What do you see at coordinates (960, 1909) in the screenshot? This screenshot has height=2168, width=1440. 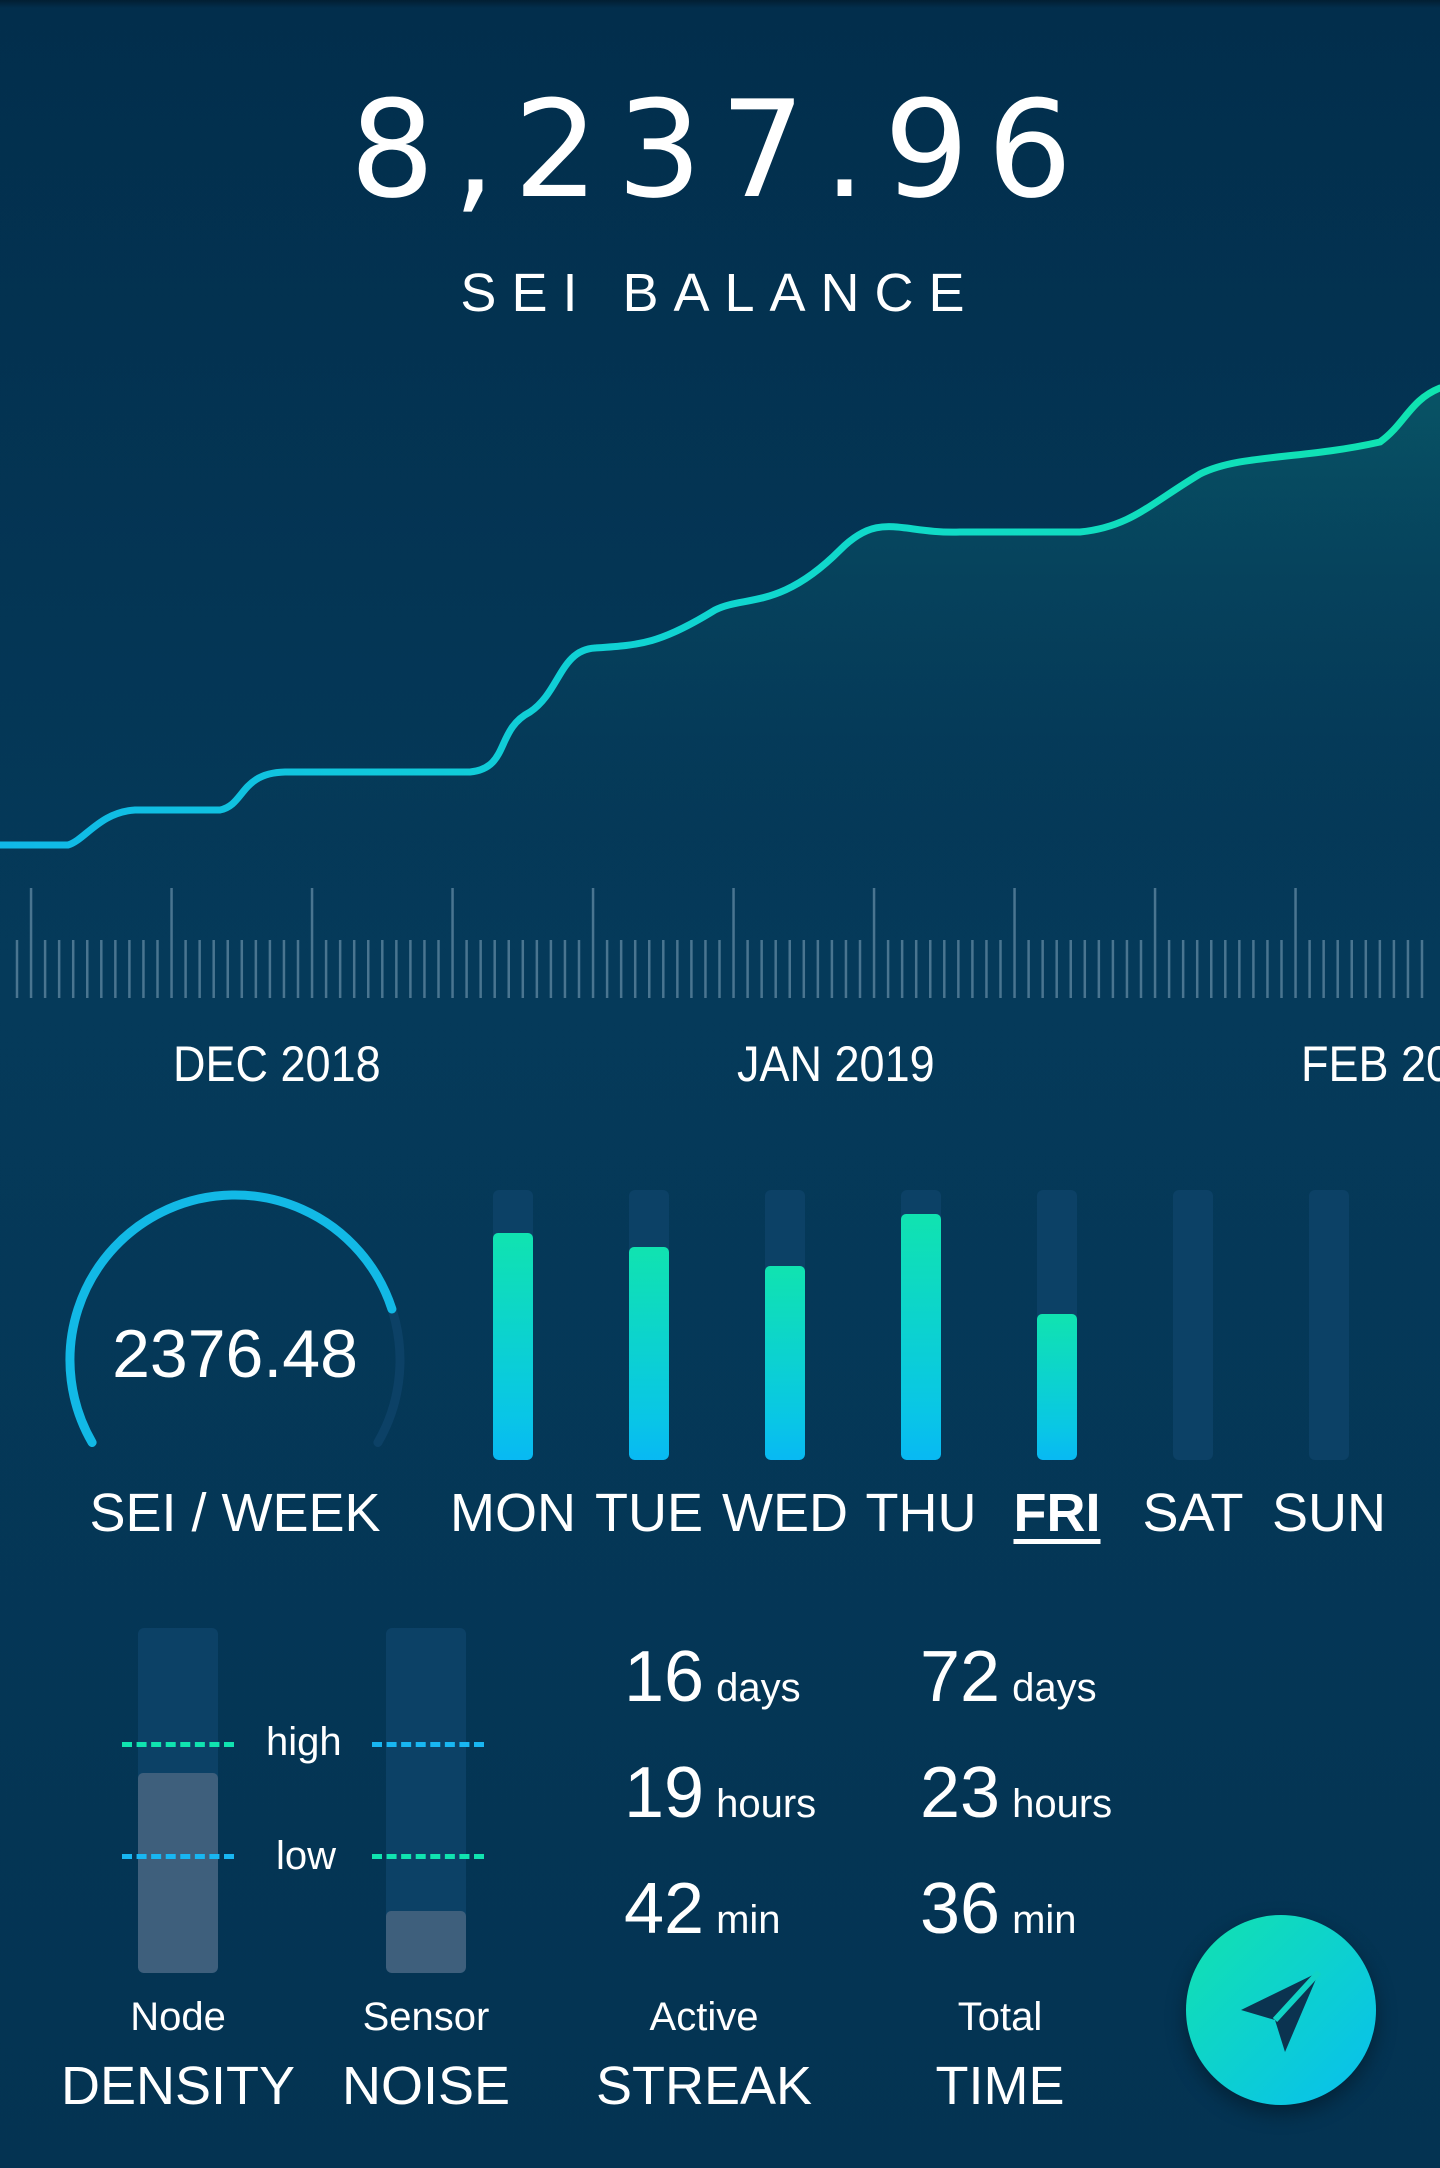 I see `total-min-num: 36` at bounding box center [960, 1909].